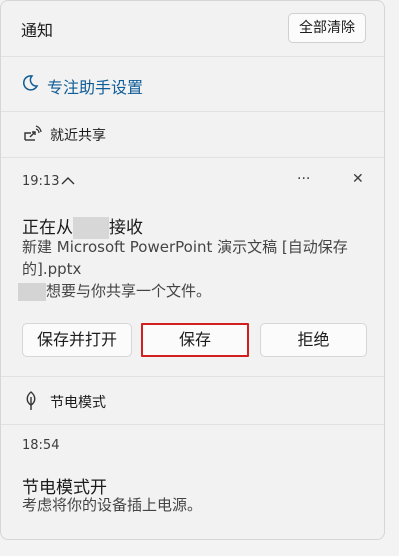  Describe the element at coordinates (78, 403) in the screenshot. I see `section-title-battery-saver: 节电模式` at that location.